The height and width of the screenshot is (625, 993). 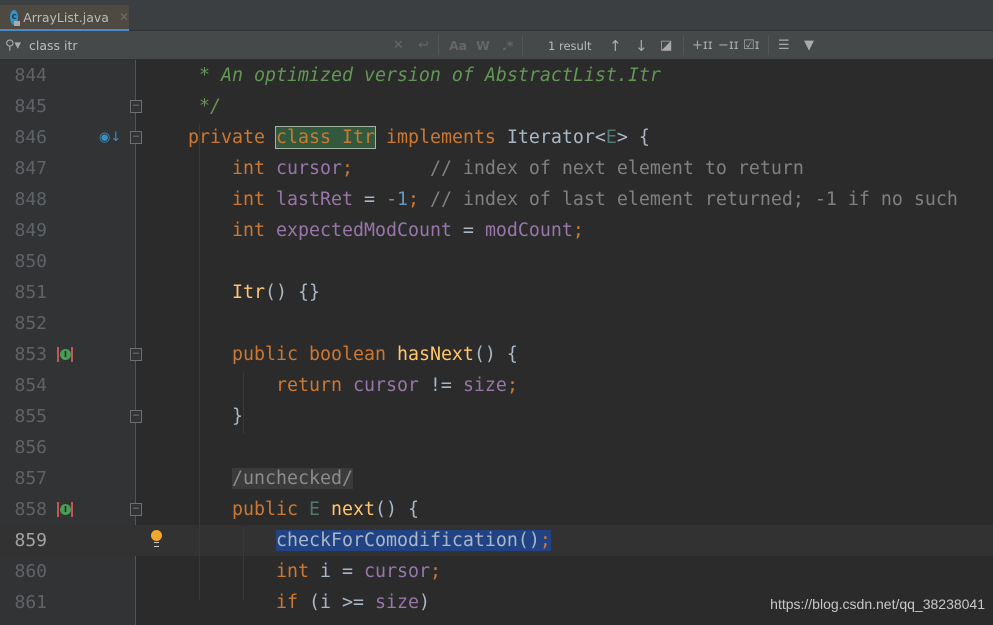 What do you see at coordinates (292, 478) in the screenshot?
I see `code-token: /unchecked/` at bounding box center [292, 478].